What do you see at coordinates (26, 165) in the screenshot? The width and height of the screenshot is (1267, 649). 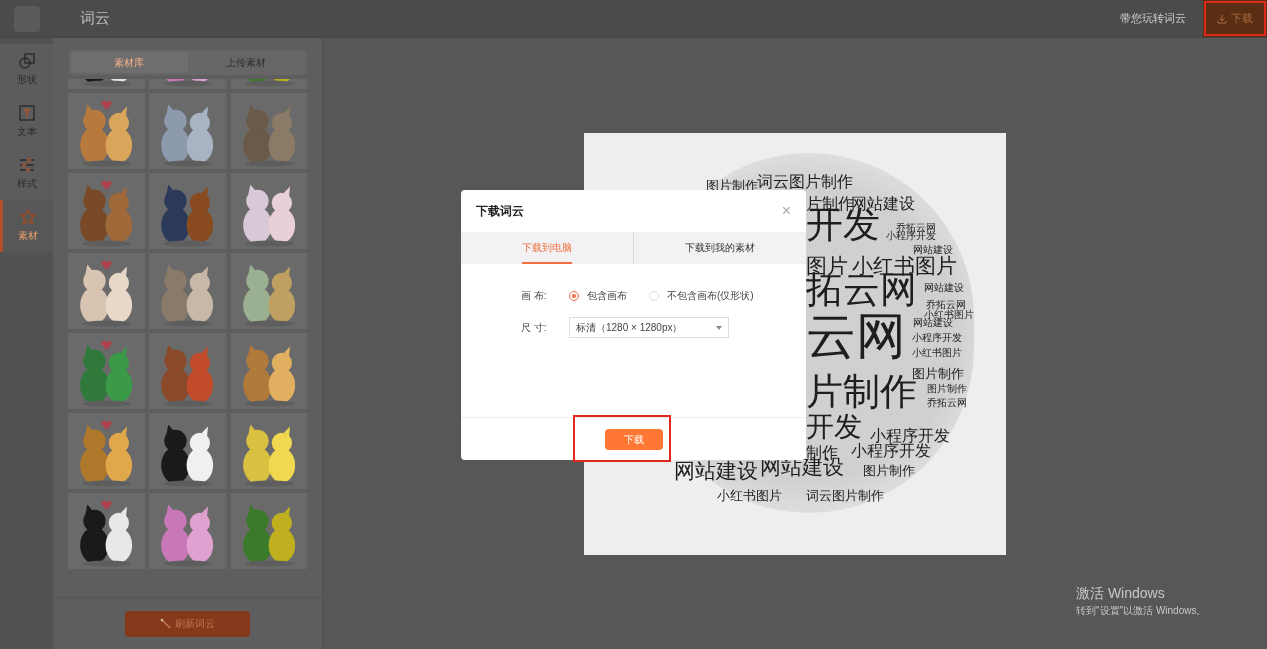 I see `sliders-icon` at bounding box center [26, 165].